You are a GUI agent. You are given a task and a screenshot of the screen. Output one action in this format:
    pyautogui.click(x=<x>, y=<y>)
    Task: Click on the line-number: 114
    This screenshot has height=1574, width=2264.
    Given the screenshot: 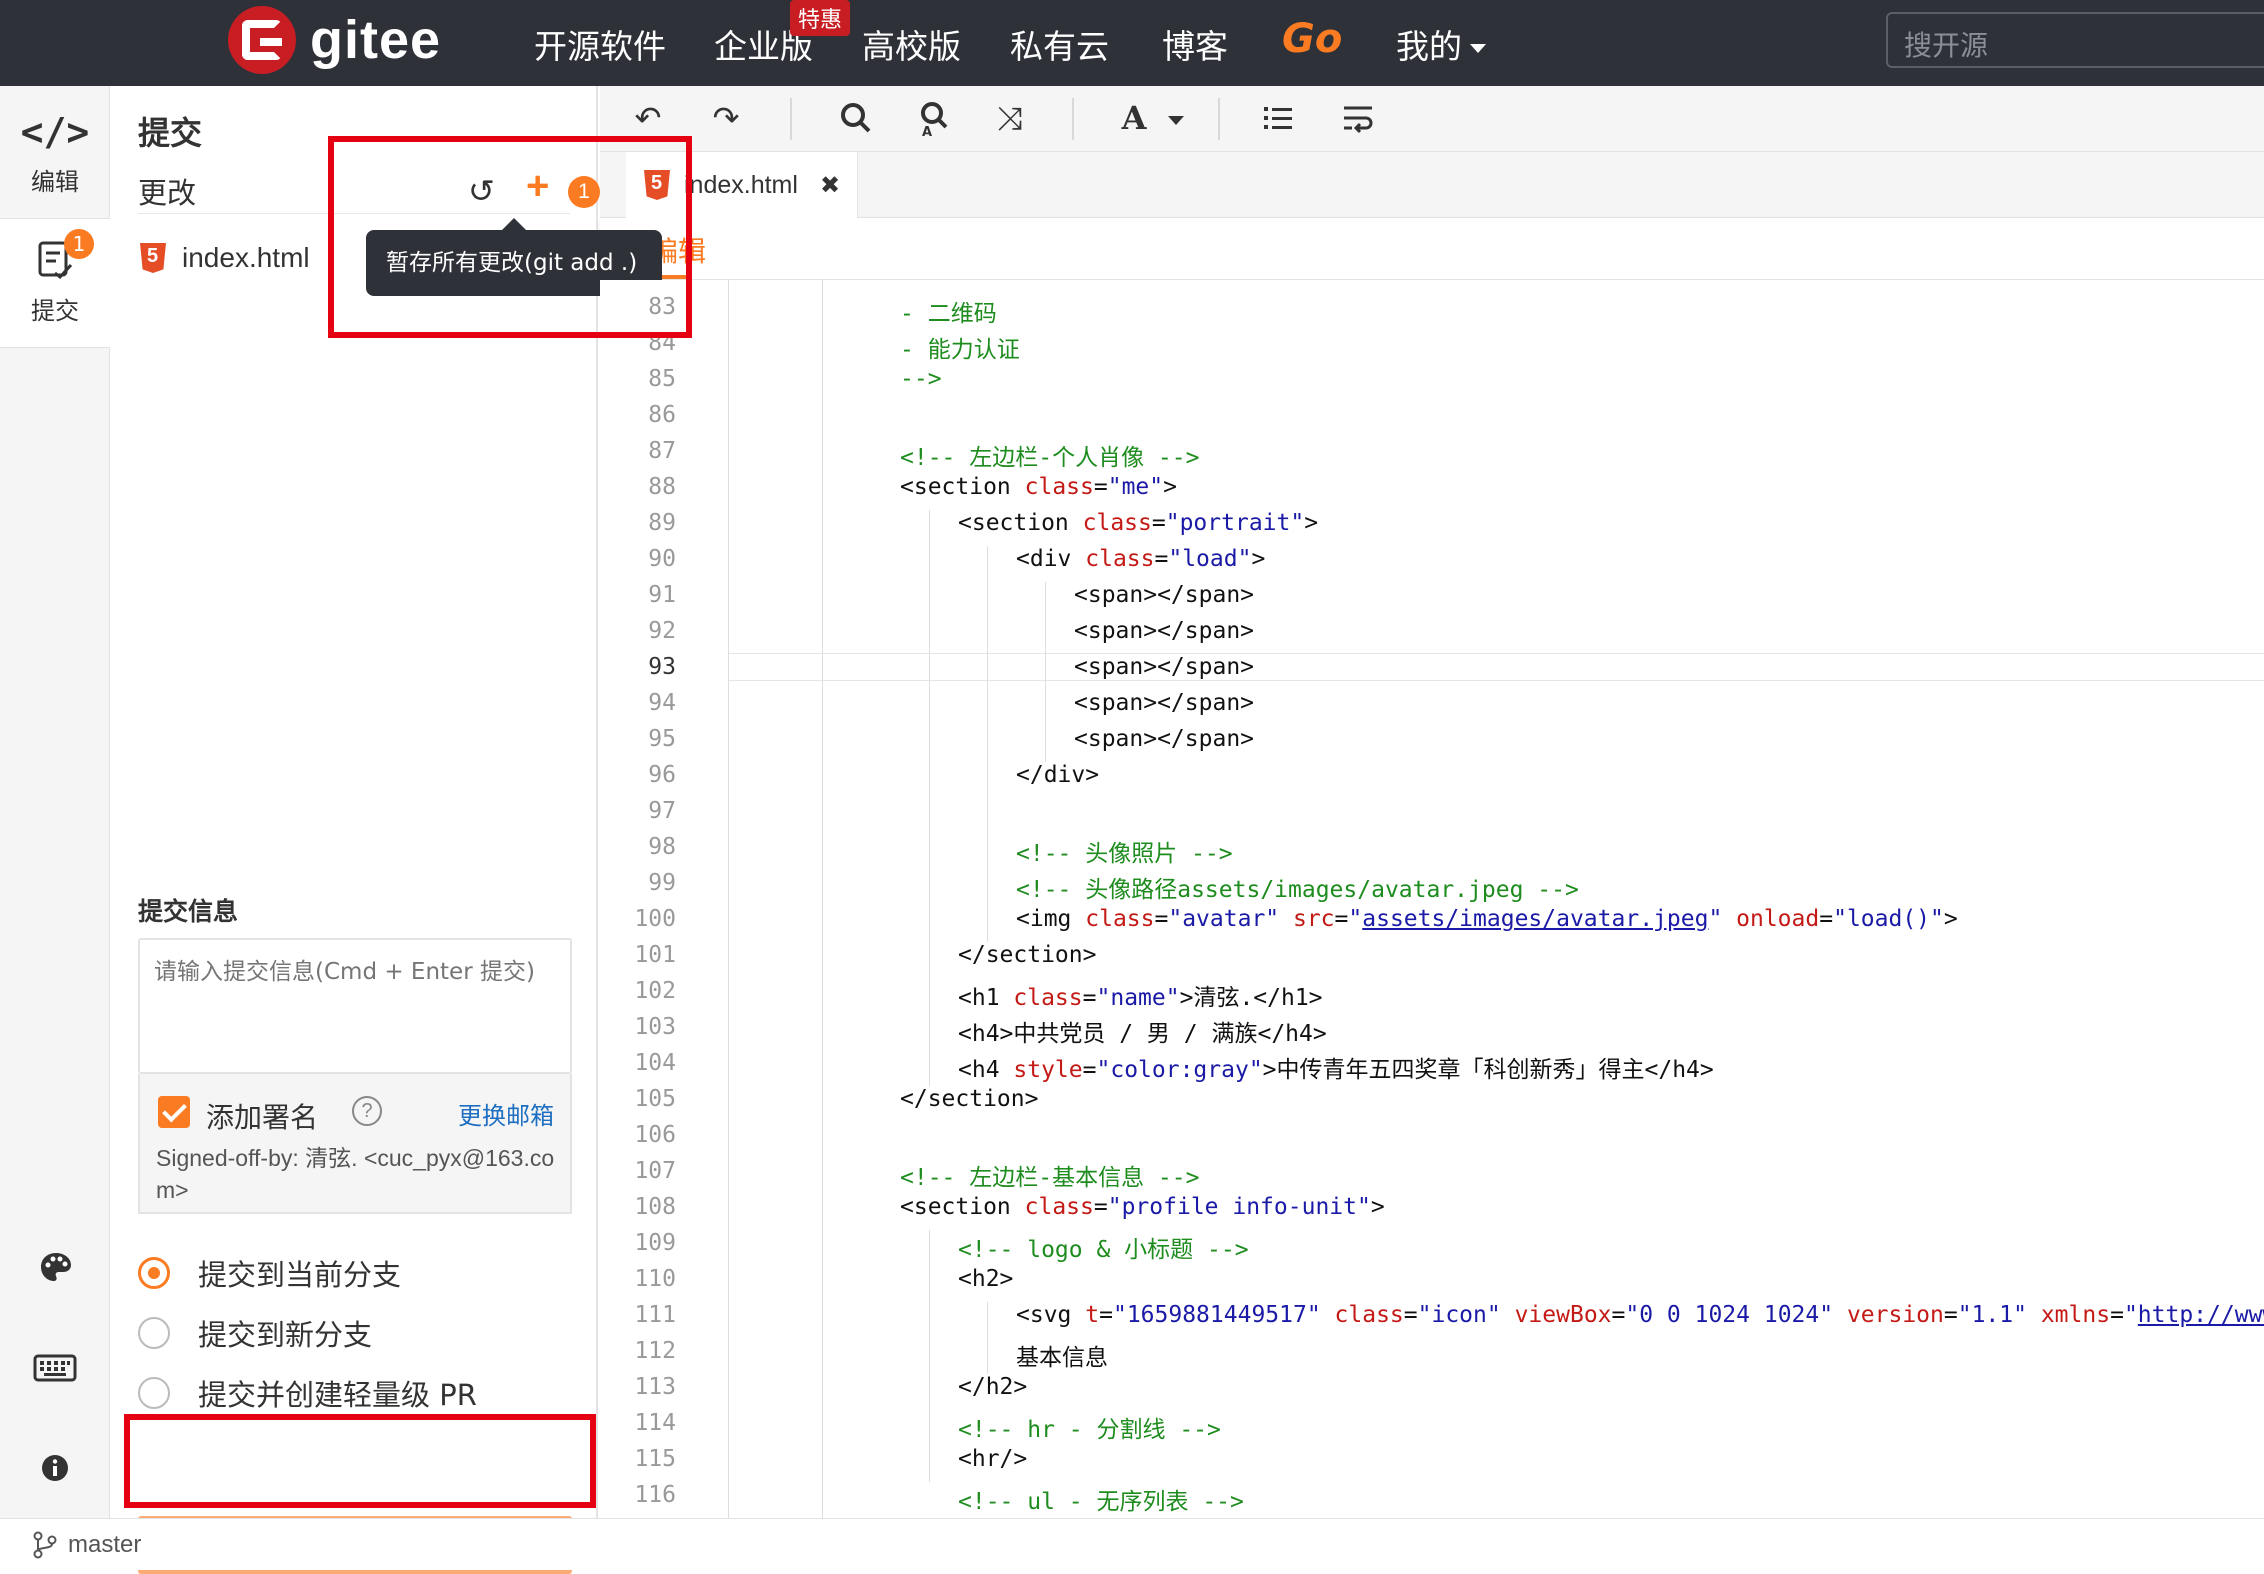 What is the action you would take?
    pyautogui.click(x=655, y=1423)
    